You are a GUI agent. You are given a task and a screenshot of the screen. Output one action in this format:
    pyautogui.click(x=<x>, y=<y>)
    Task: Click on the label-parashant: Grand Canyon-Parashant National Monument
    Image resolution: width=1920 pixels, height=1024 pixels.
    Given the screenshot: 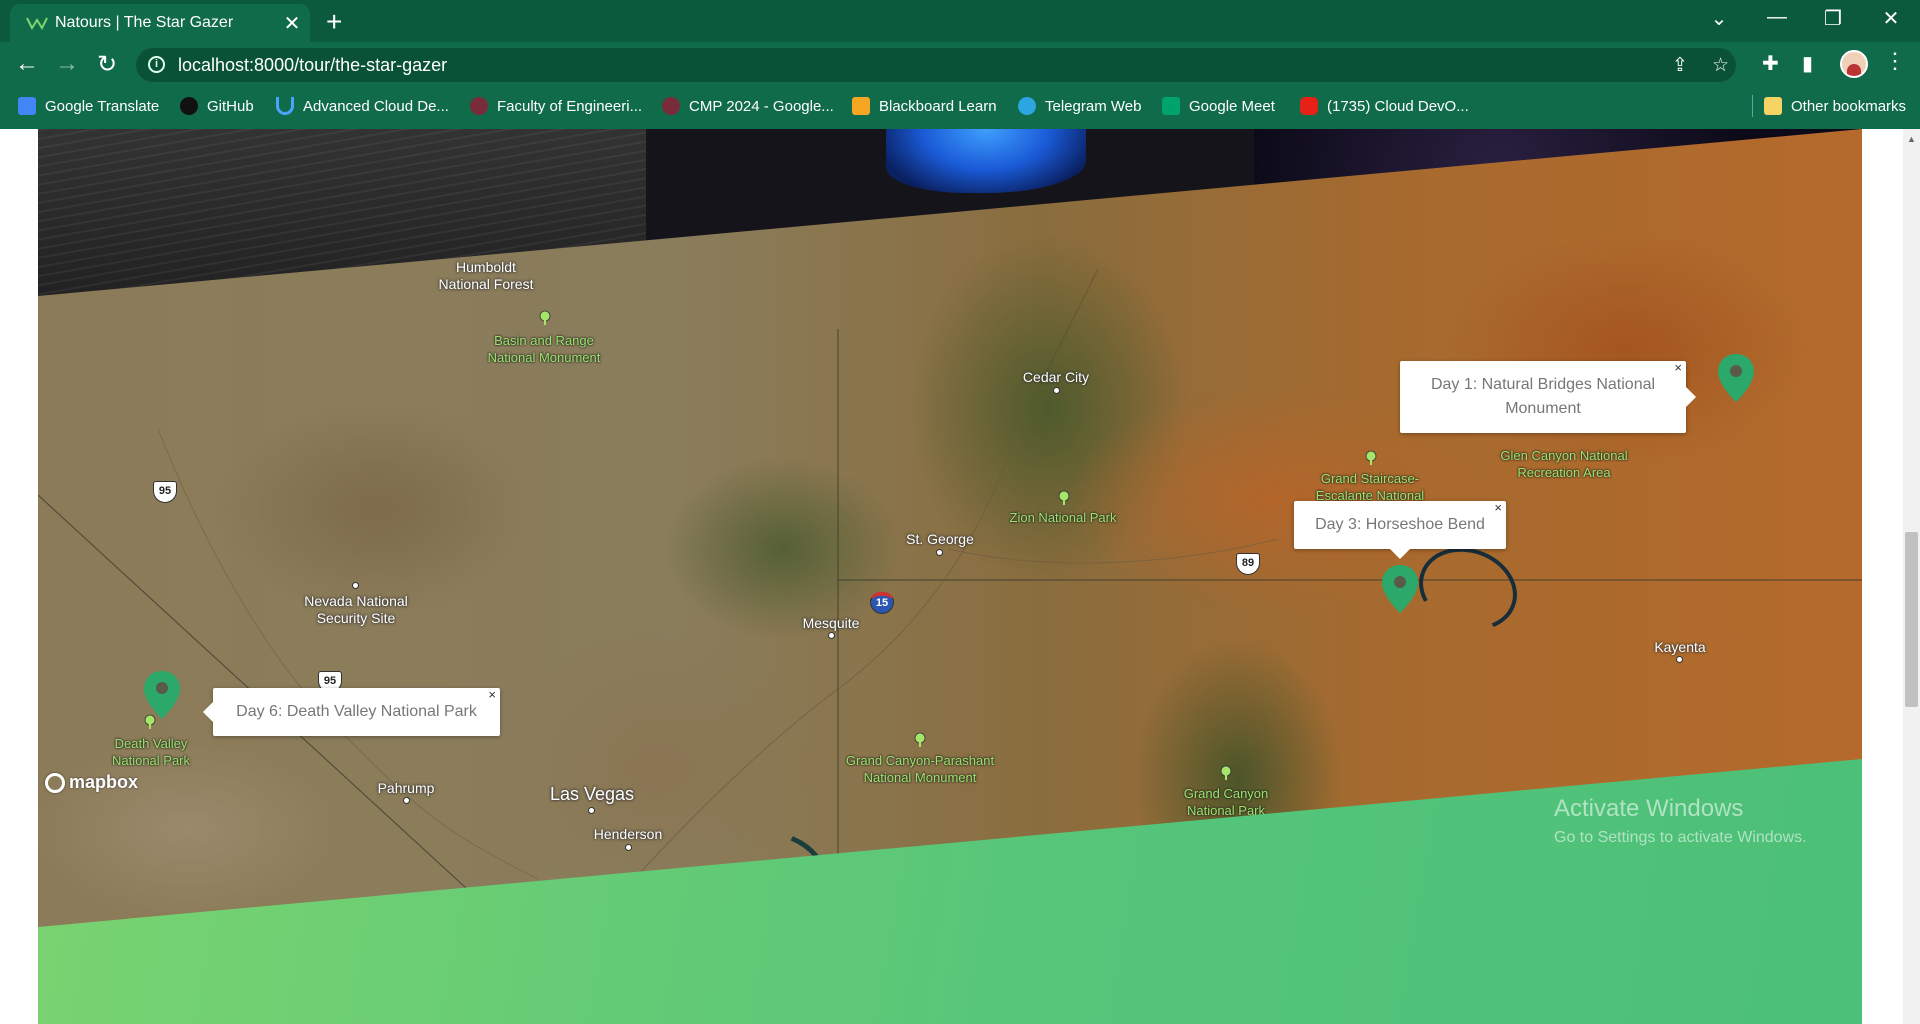 What is the action you would take?
    pyautogui.click(x=920, y=769)
    